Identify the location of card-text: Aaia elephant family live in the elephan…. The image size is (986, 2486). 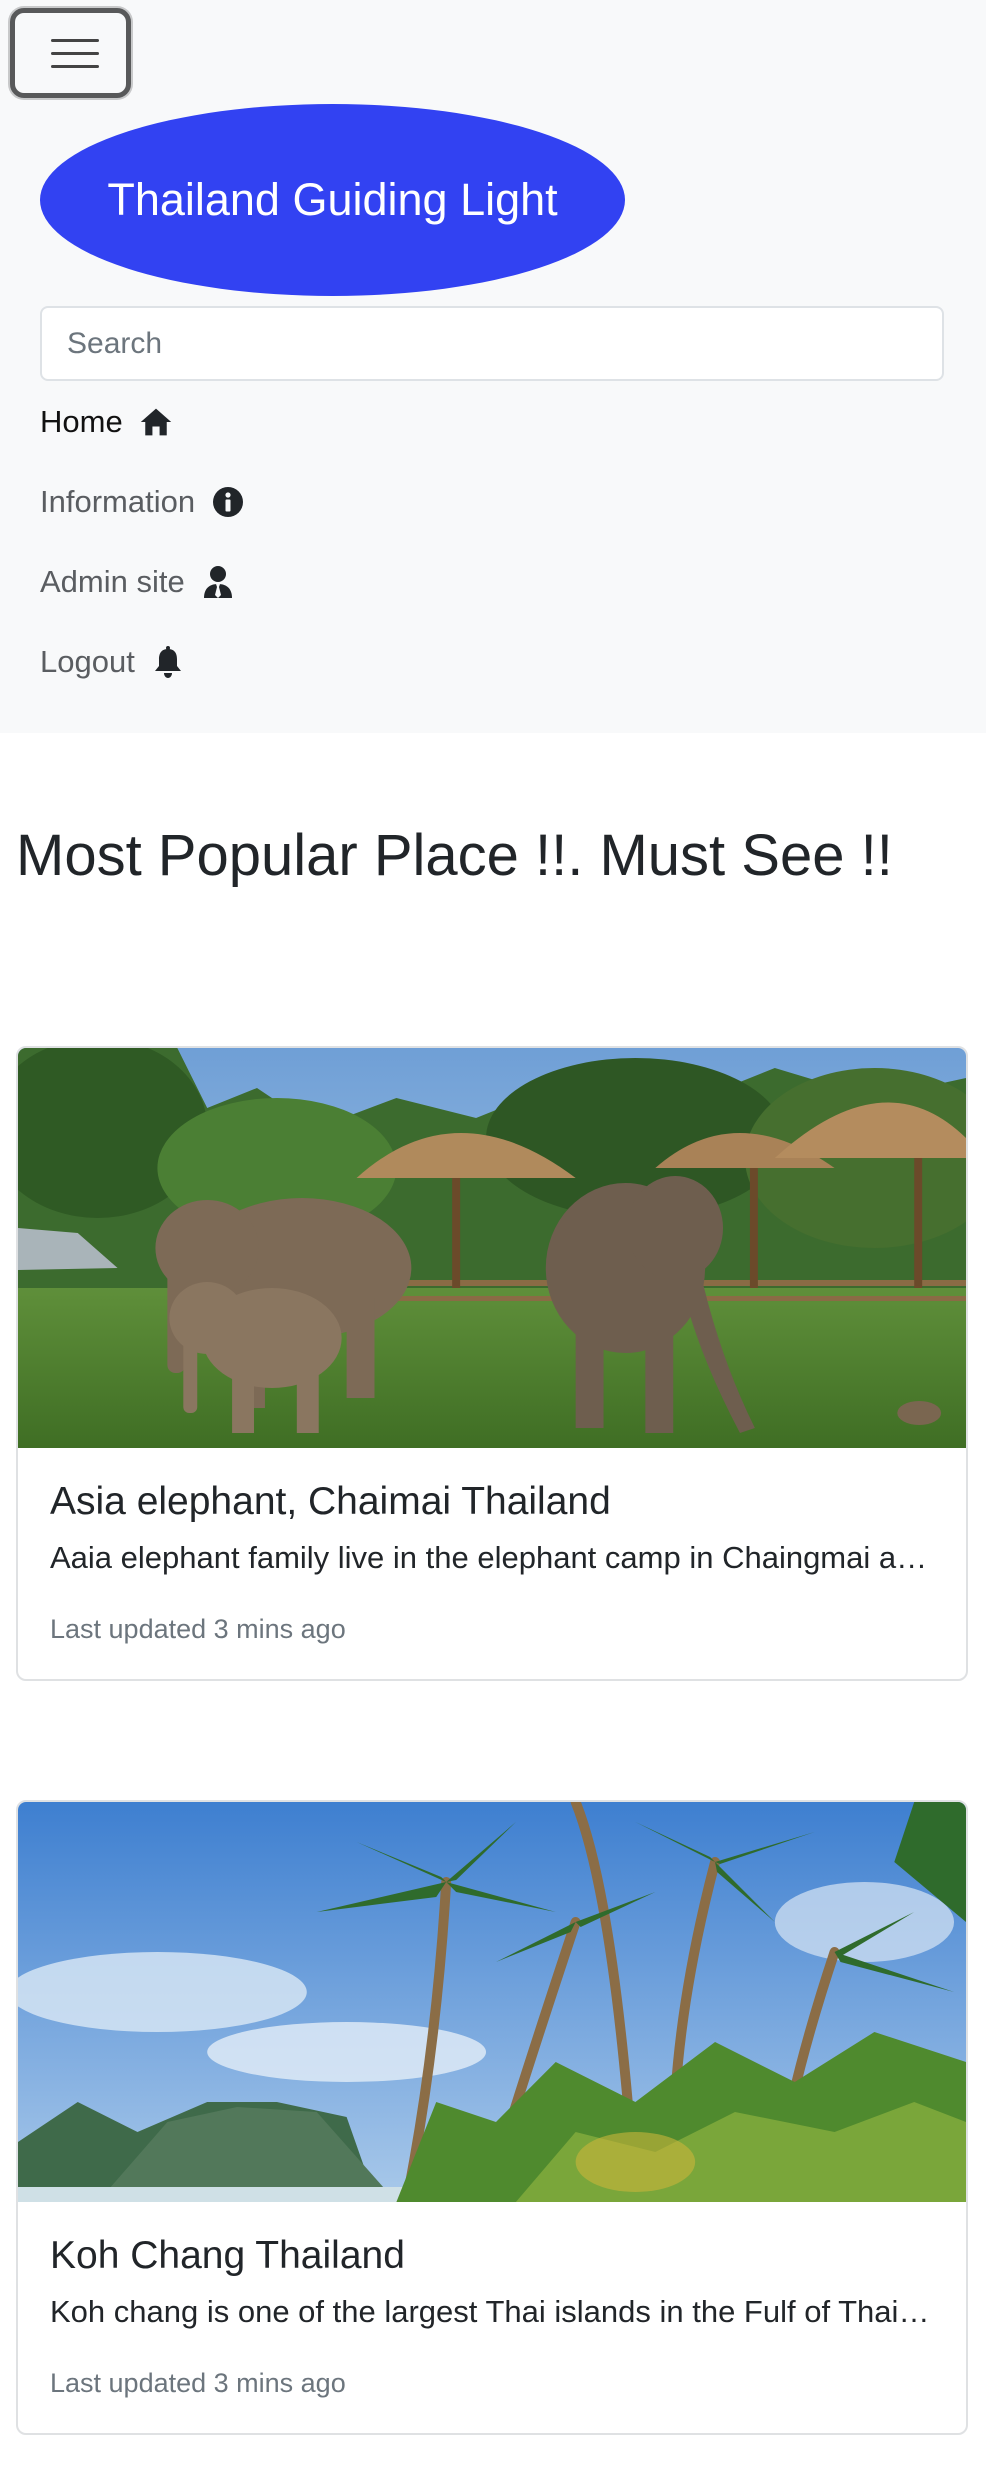
(492, 1557).